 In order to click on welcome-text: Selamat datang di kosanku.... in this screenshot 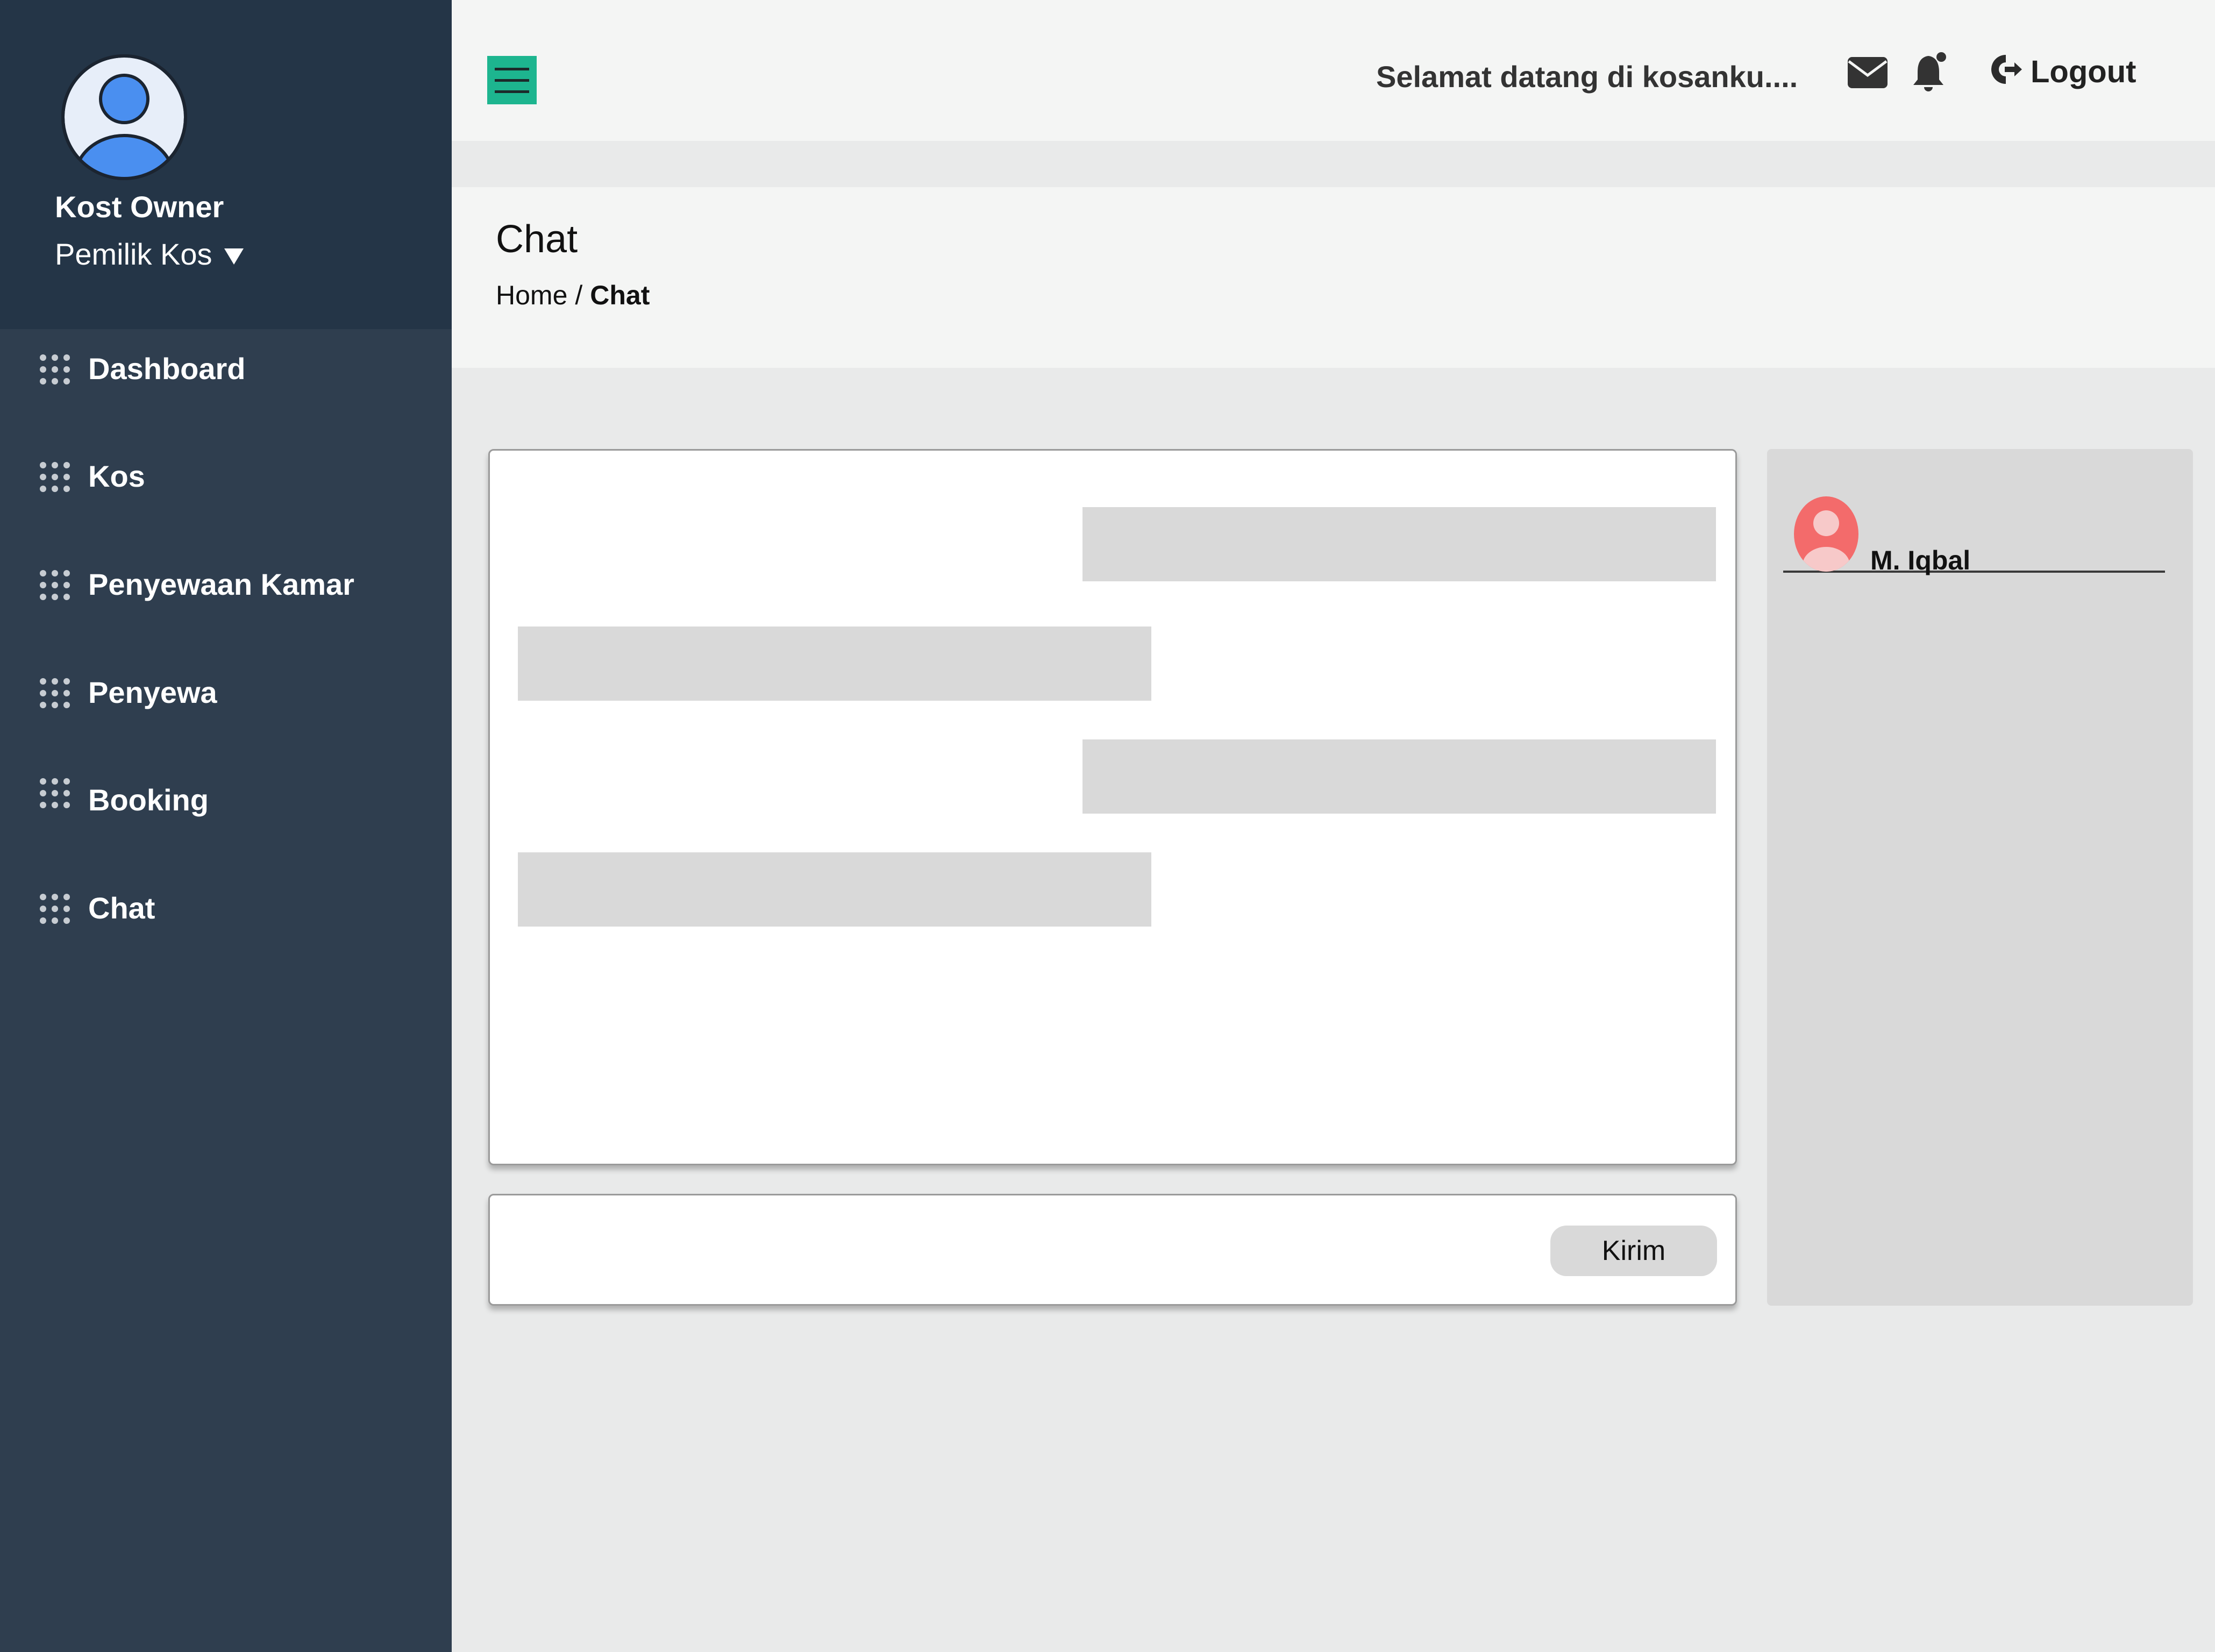, I will do `click(1587, 77)`.